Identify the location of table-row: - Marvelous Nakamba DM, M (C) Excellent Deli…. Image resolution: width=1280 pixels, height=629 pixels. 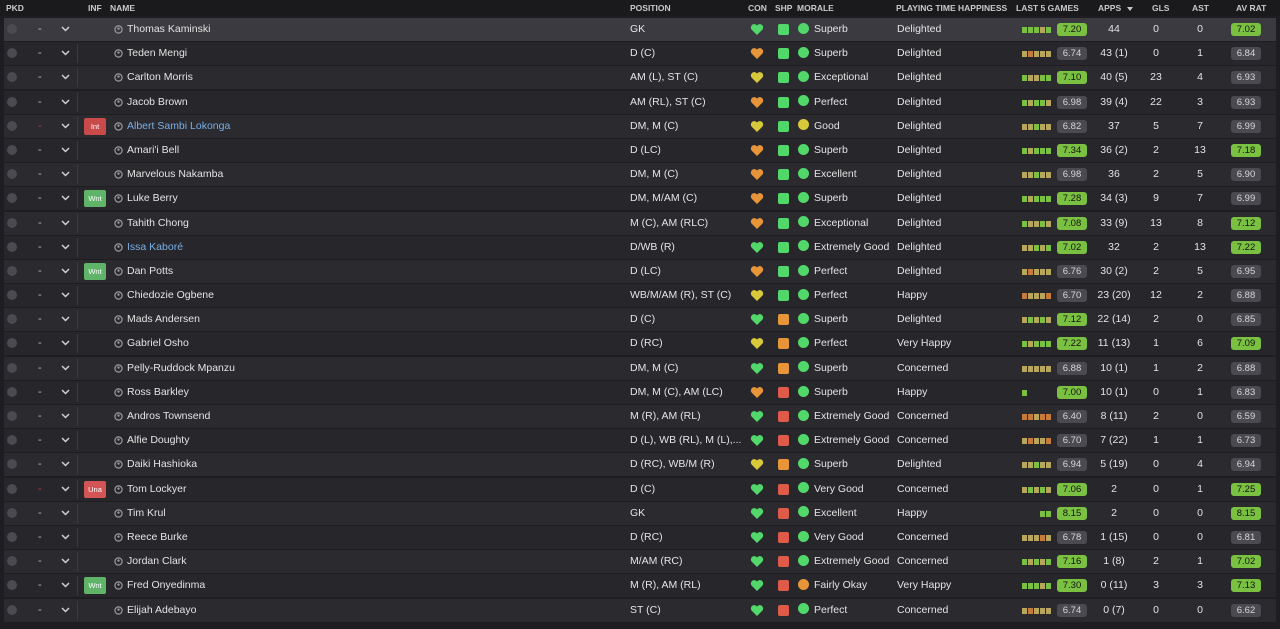
(640, 175).